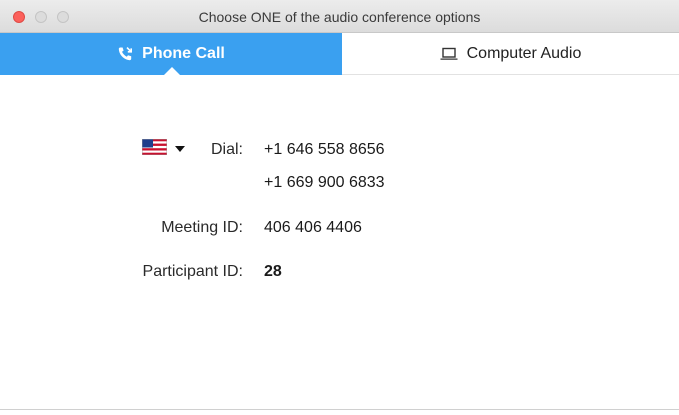 This screenshot has height=415, width=679. What do you see at coordinates (226, 149) in the screenshot?
I see `dial-label: Dial:` at bounding box center [226, 149].